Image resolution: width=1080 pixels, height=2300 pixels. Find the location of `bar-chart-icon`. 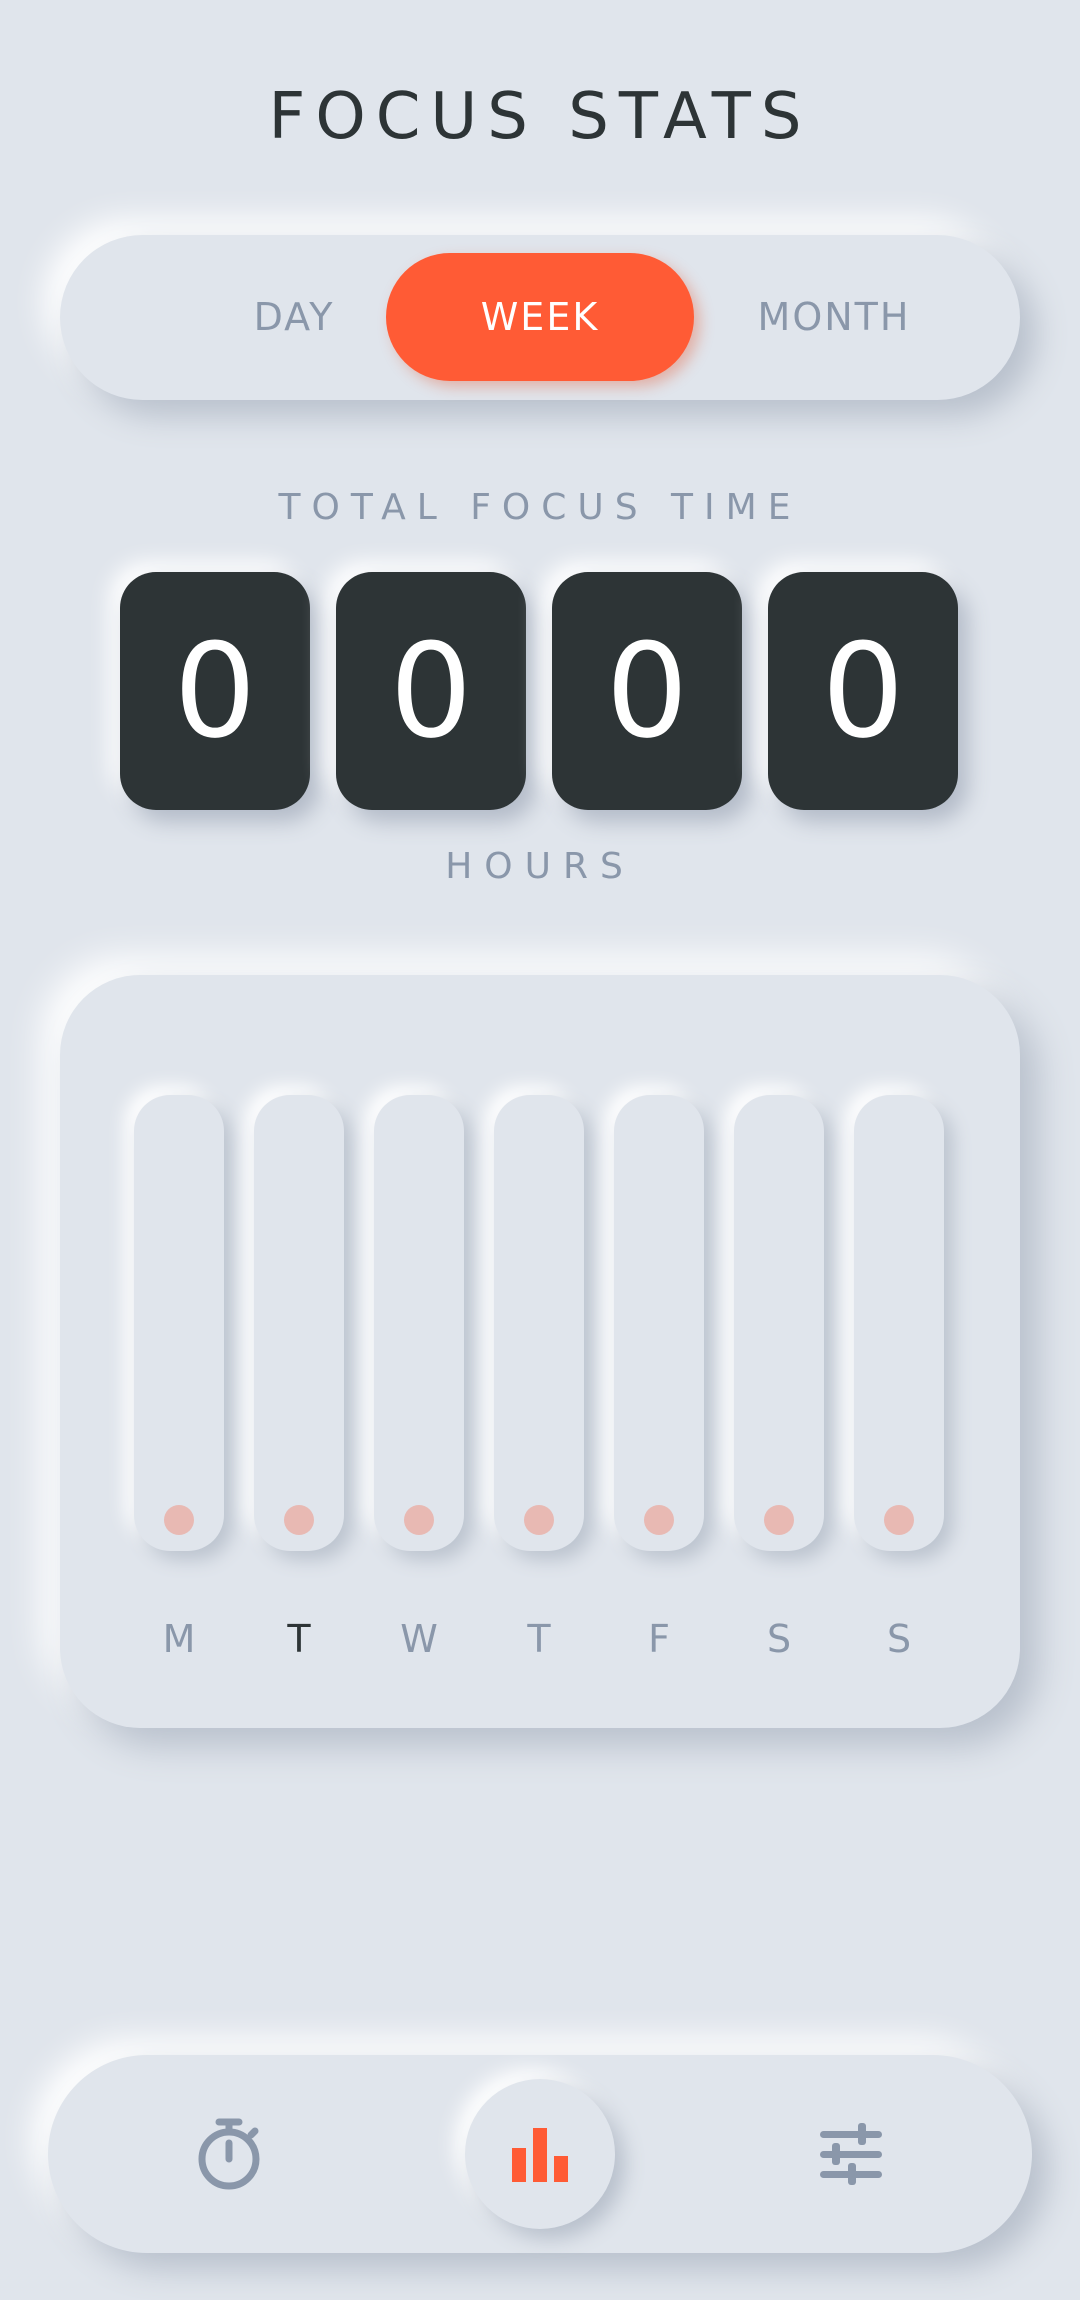

bar-chart-icon is located at coordinates (540, 2155).